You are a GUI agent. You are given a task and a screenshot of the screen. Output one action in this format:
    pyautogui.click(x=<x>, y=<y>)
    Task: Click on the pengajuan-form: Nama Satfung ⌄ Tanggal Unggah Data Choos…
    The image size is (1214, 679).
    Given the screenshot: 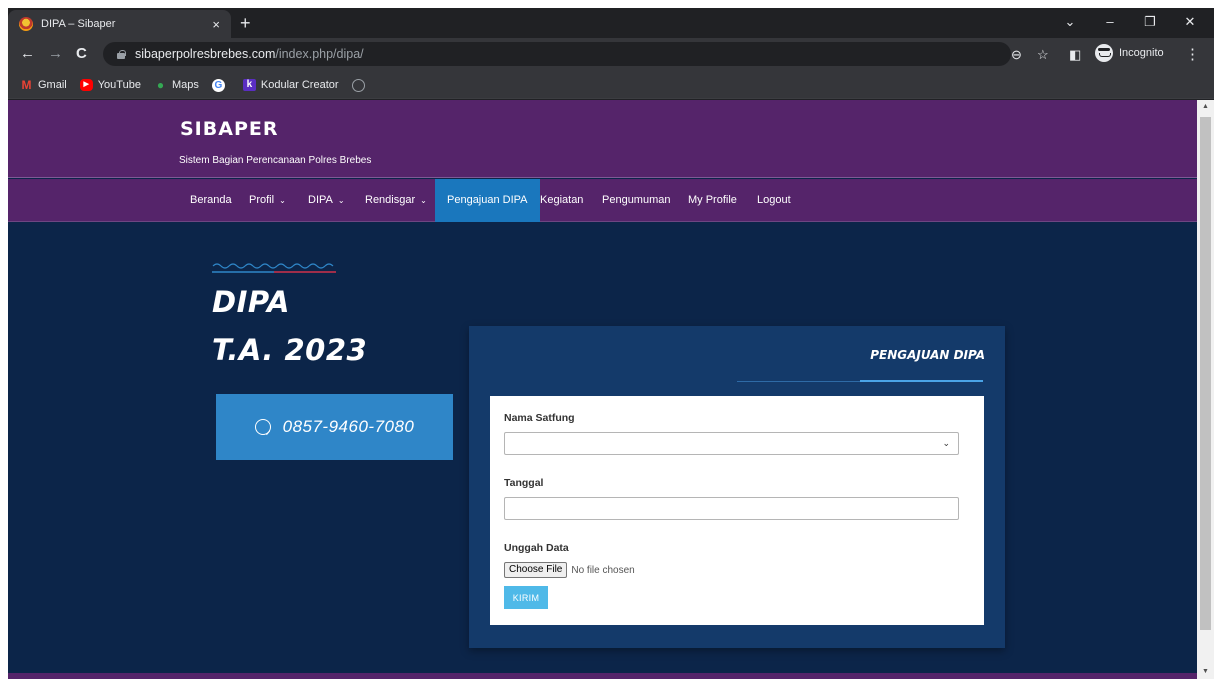 What is the action you would take?
    pyautogui.click(x=737, y=510)
    